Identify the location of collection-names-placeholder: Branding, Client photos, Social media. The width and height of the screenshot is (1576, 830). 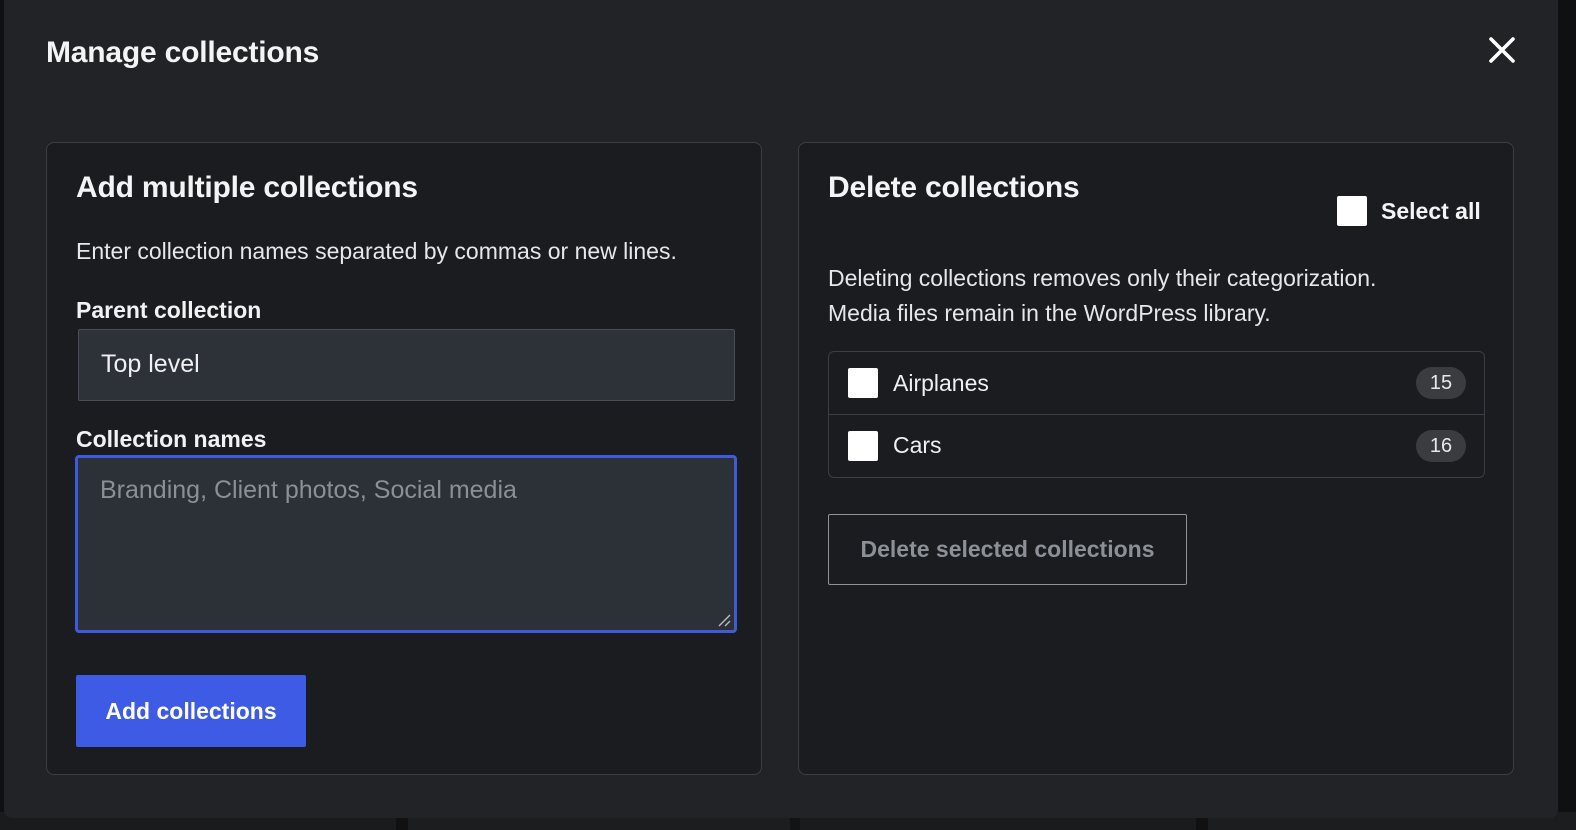
(308, 490).